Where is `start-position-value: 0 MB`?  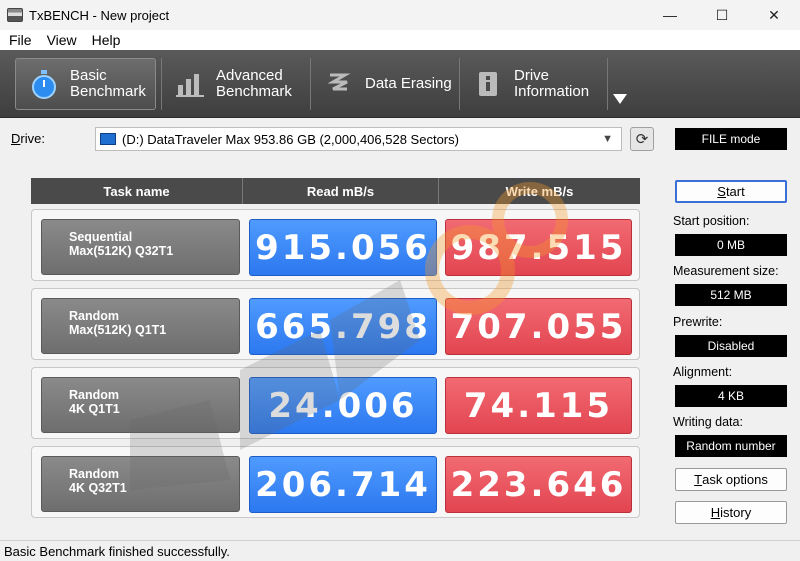
start-position-value: 0 MB is located at coordinates (731, 245).